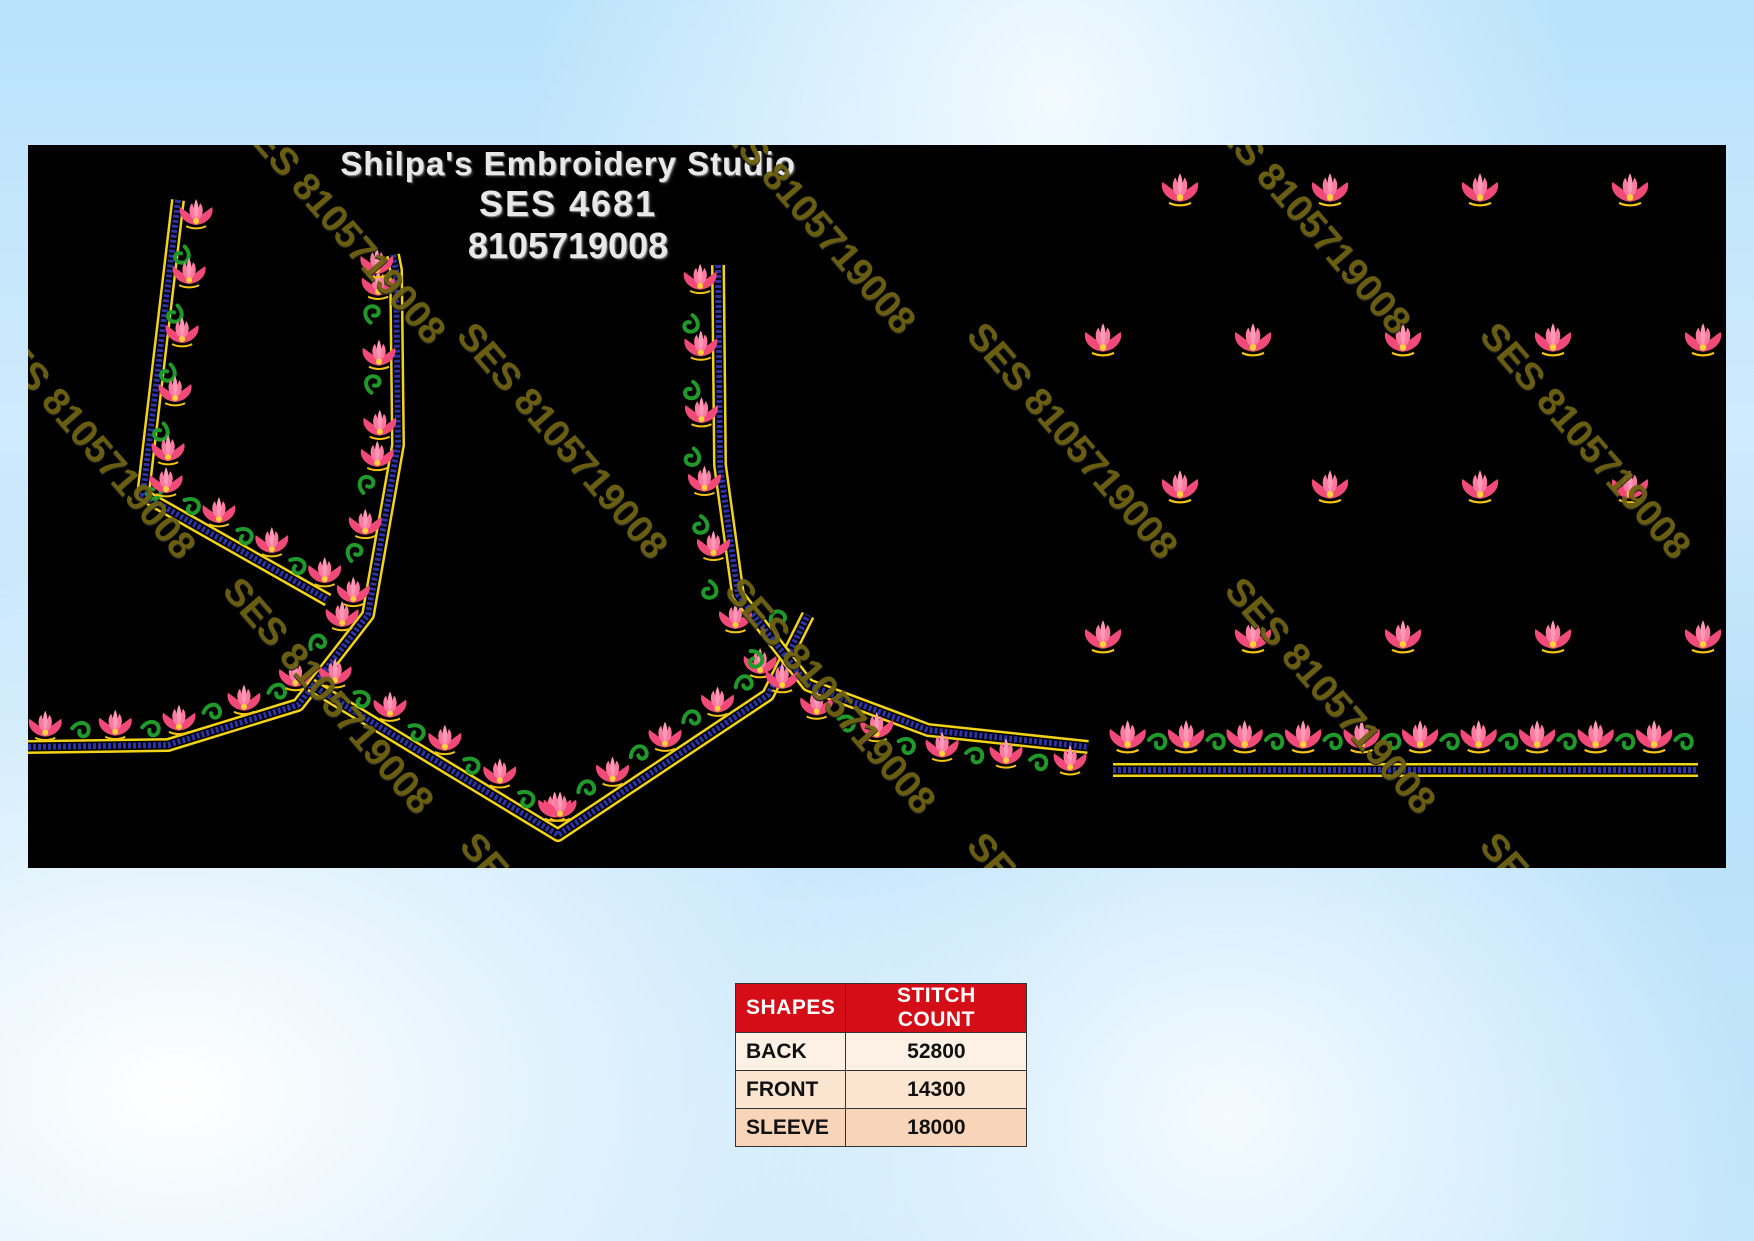 This screenshot has width=1754, height=1241. Describe the element at coordinates (936, 1051) in the screenshot. I see `stitch-count: 52800` at that location.